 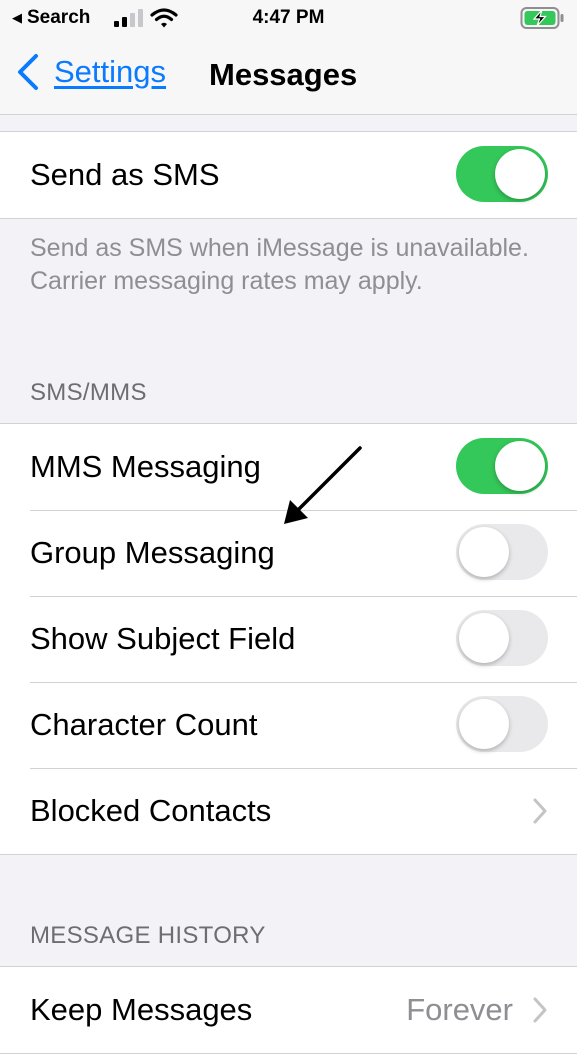 What do you see at coordinates (542, 18) in the screenshot?
I see `battery-charging-icon` at bounding box center [542, 18].